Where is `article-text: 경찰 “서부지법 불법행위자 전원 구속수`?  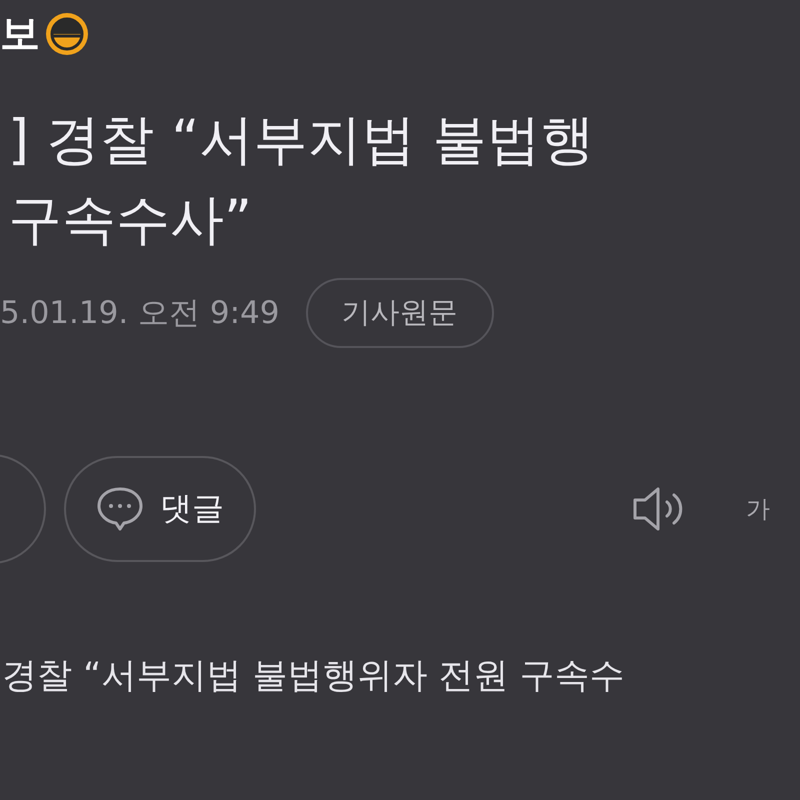
article-text: 경찰 “서부지법 불법행위자 전원 구속수 is located at coordinates (313, 676).